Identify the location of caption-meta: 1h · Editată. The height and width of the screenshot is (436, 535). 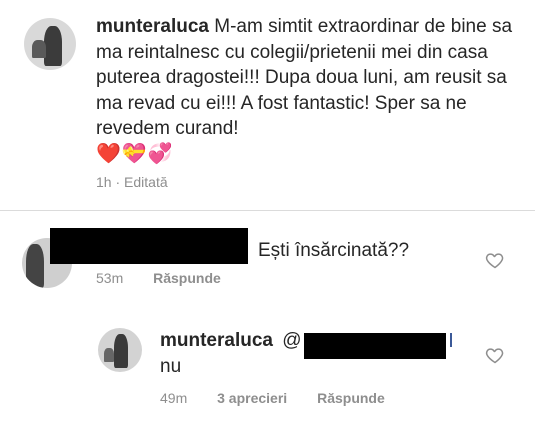
(132, 182).